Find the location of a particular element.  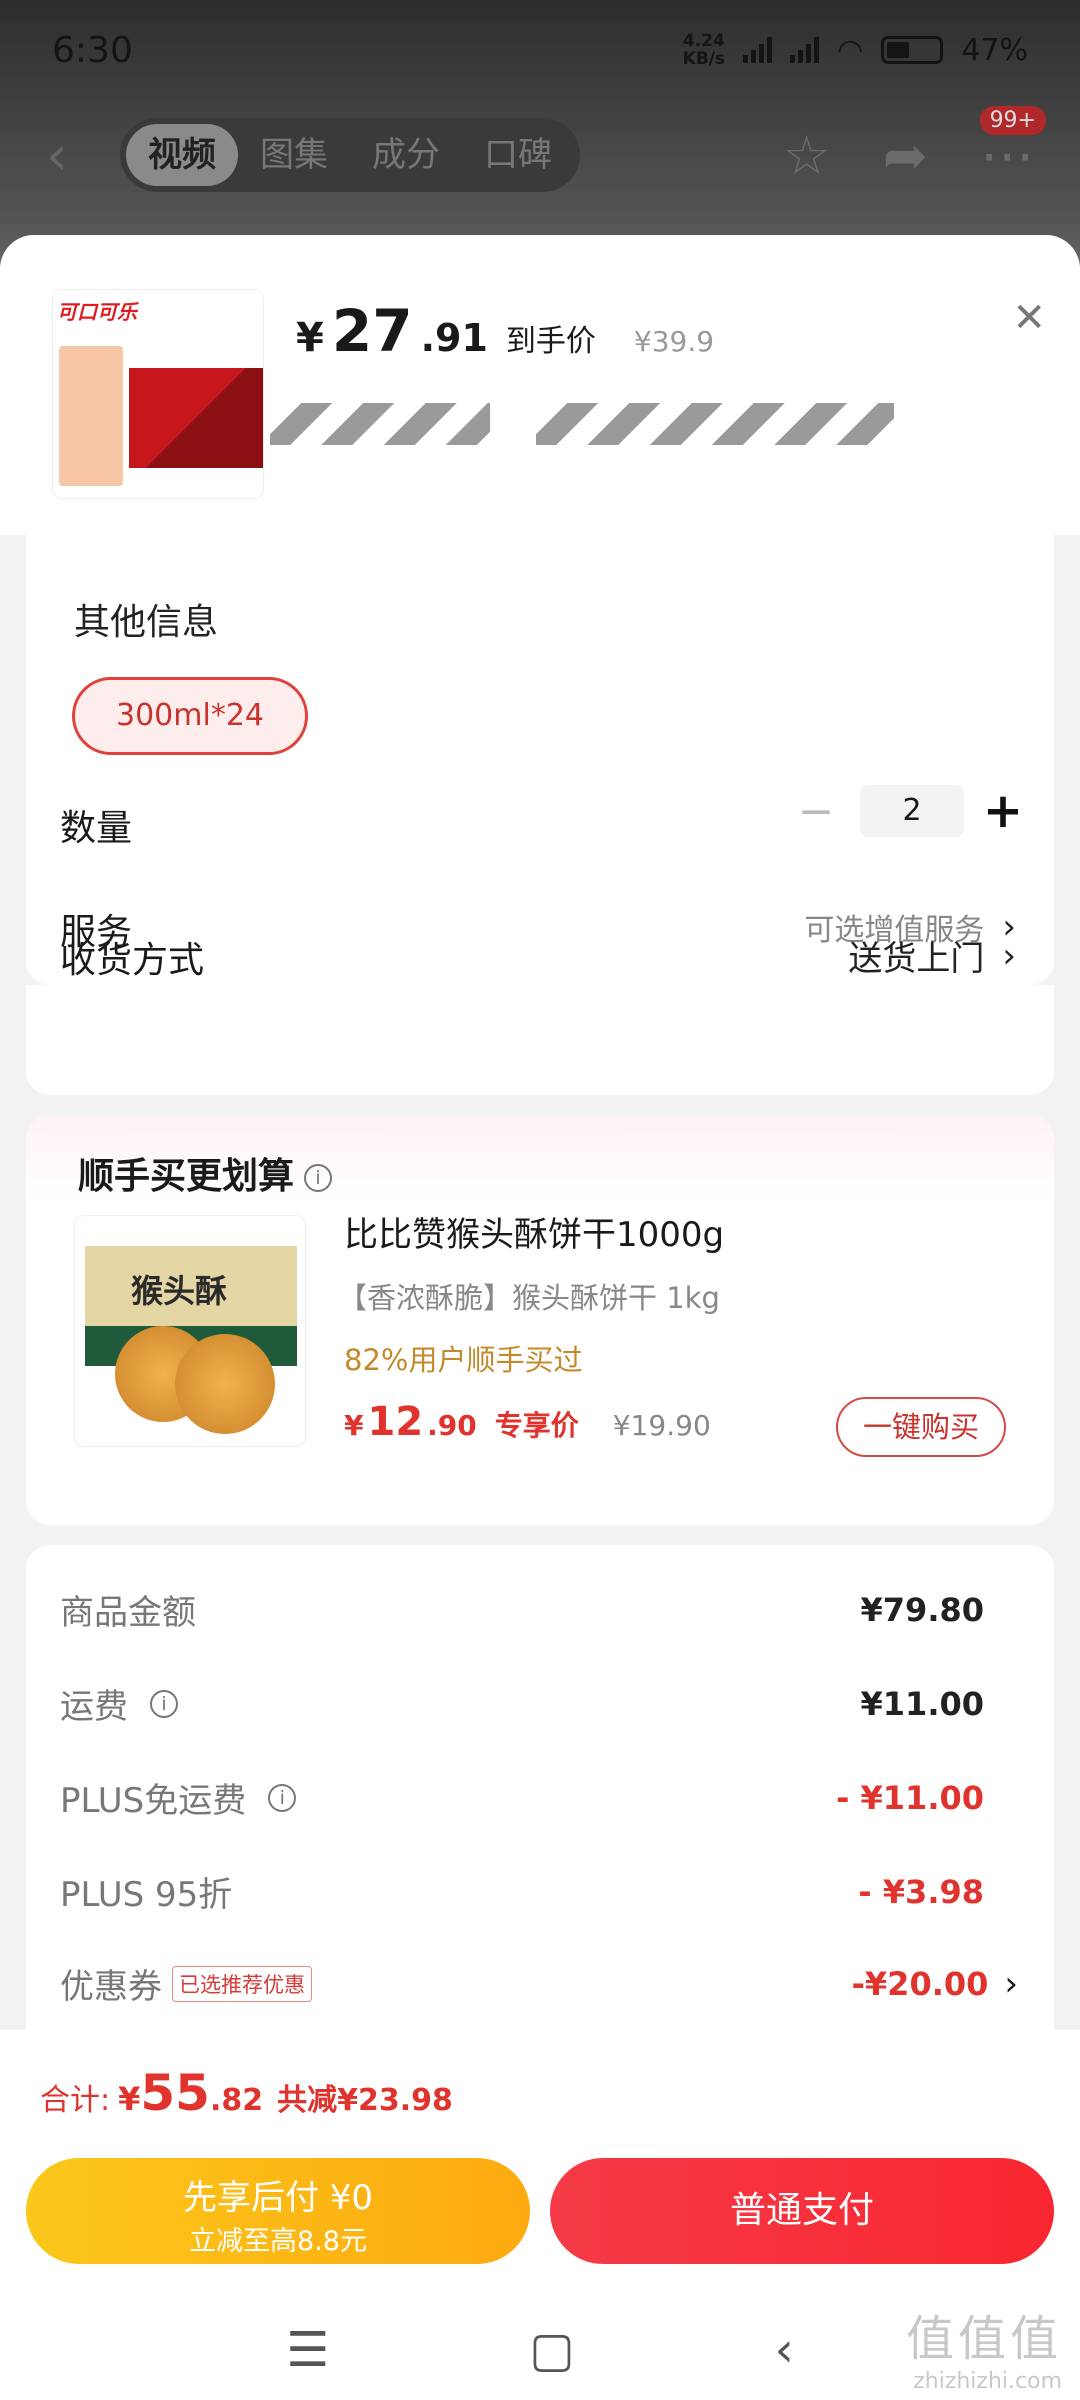

product-thumbnail: 可口可乐 is located at coordinates (158, 394).